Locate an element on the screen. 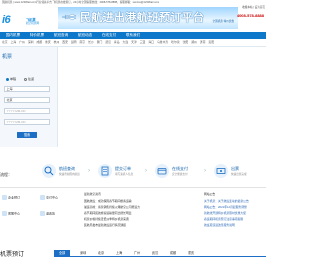 Image resolution: width=320 pixels, height=257 pixels. banner-headline: 民航进出港航班预订平台 is located at coordinates (142, 18).